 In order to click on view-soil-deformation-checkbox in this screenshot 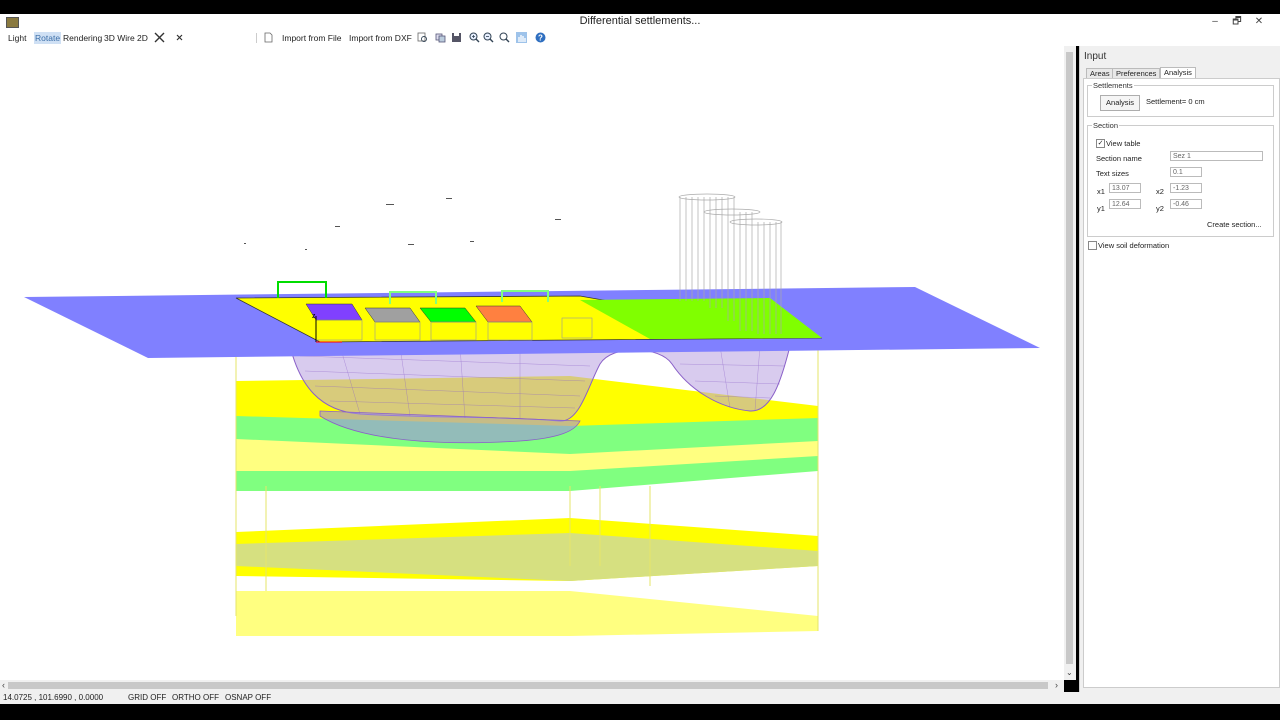, I will do `click(1092, 245)`.